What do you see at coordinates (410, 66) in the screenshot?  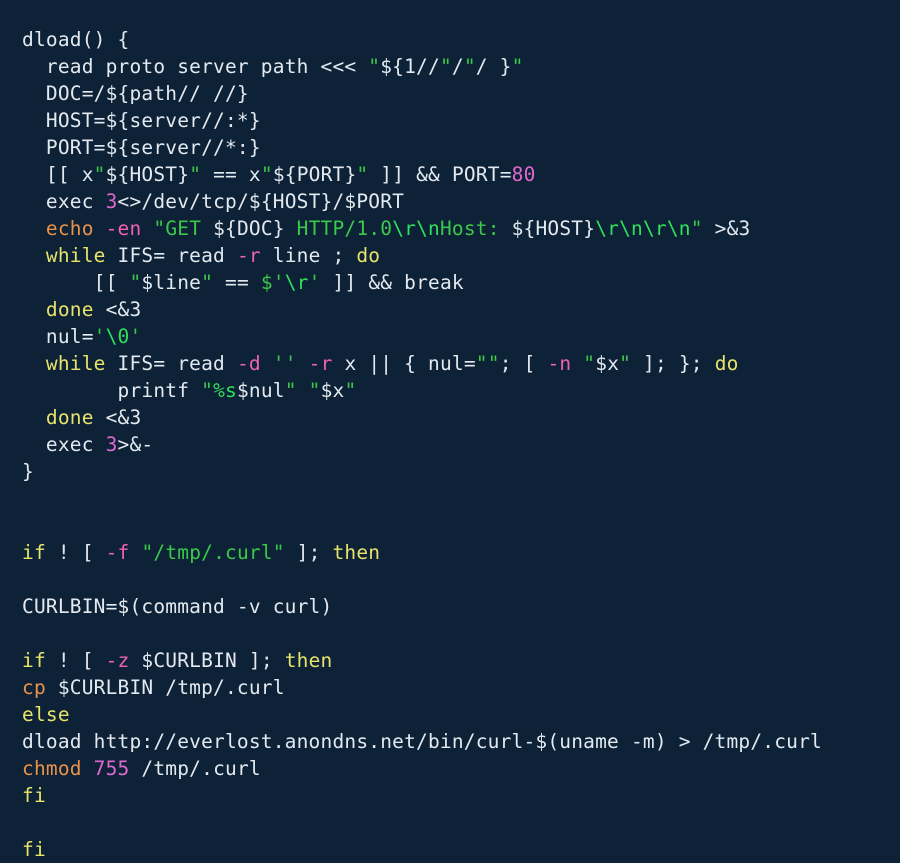 I see `code-token-plain: ${1//` at bounding box center [410, 66].